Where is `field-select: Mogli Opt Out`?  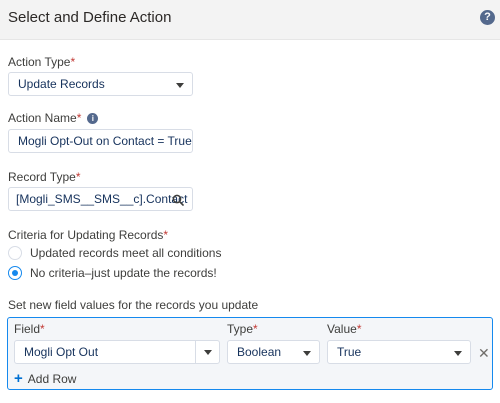
field-select: Mogli Opt Out is located at coordinates (117, 352).